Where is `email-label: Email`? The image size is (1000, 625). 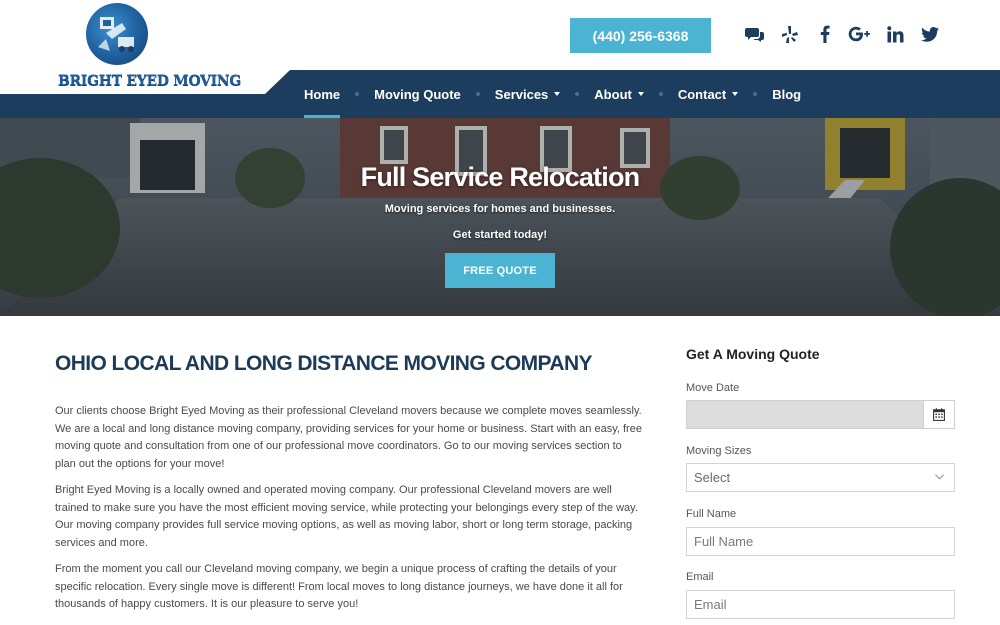 email-label: Email is located at coordinates (700, 577).